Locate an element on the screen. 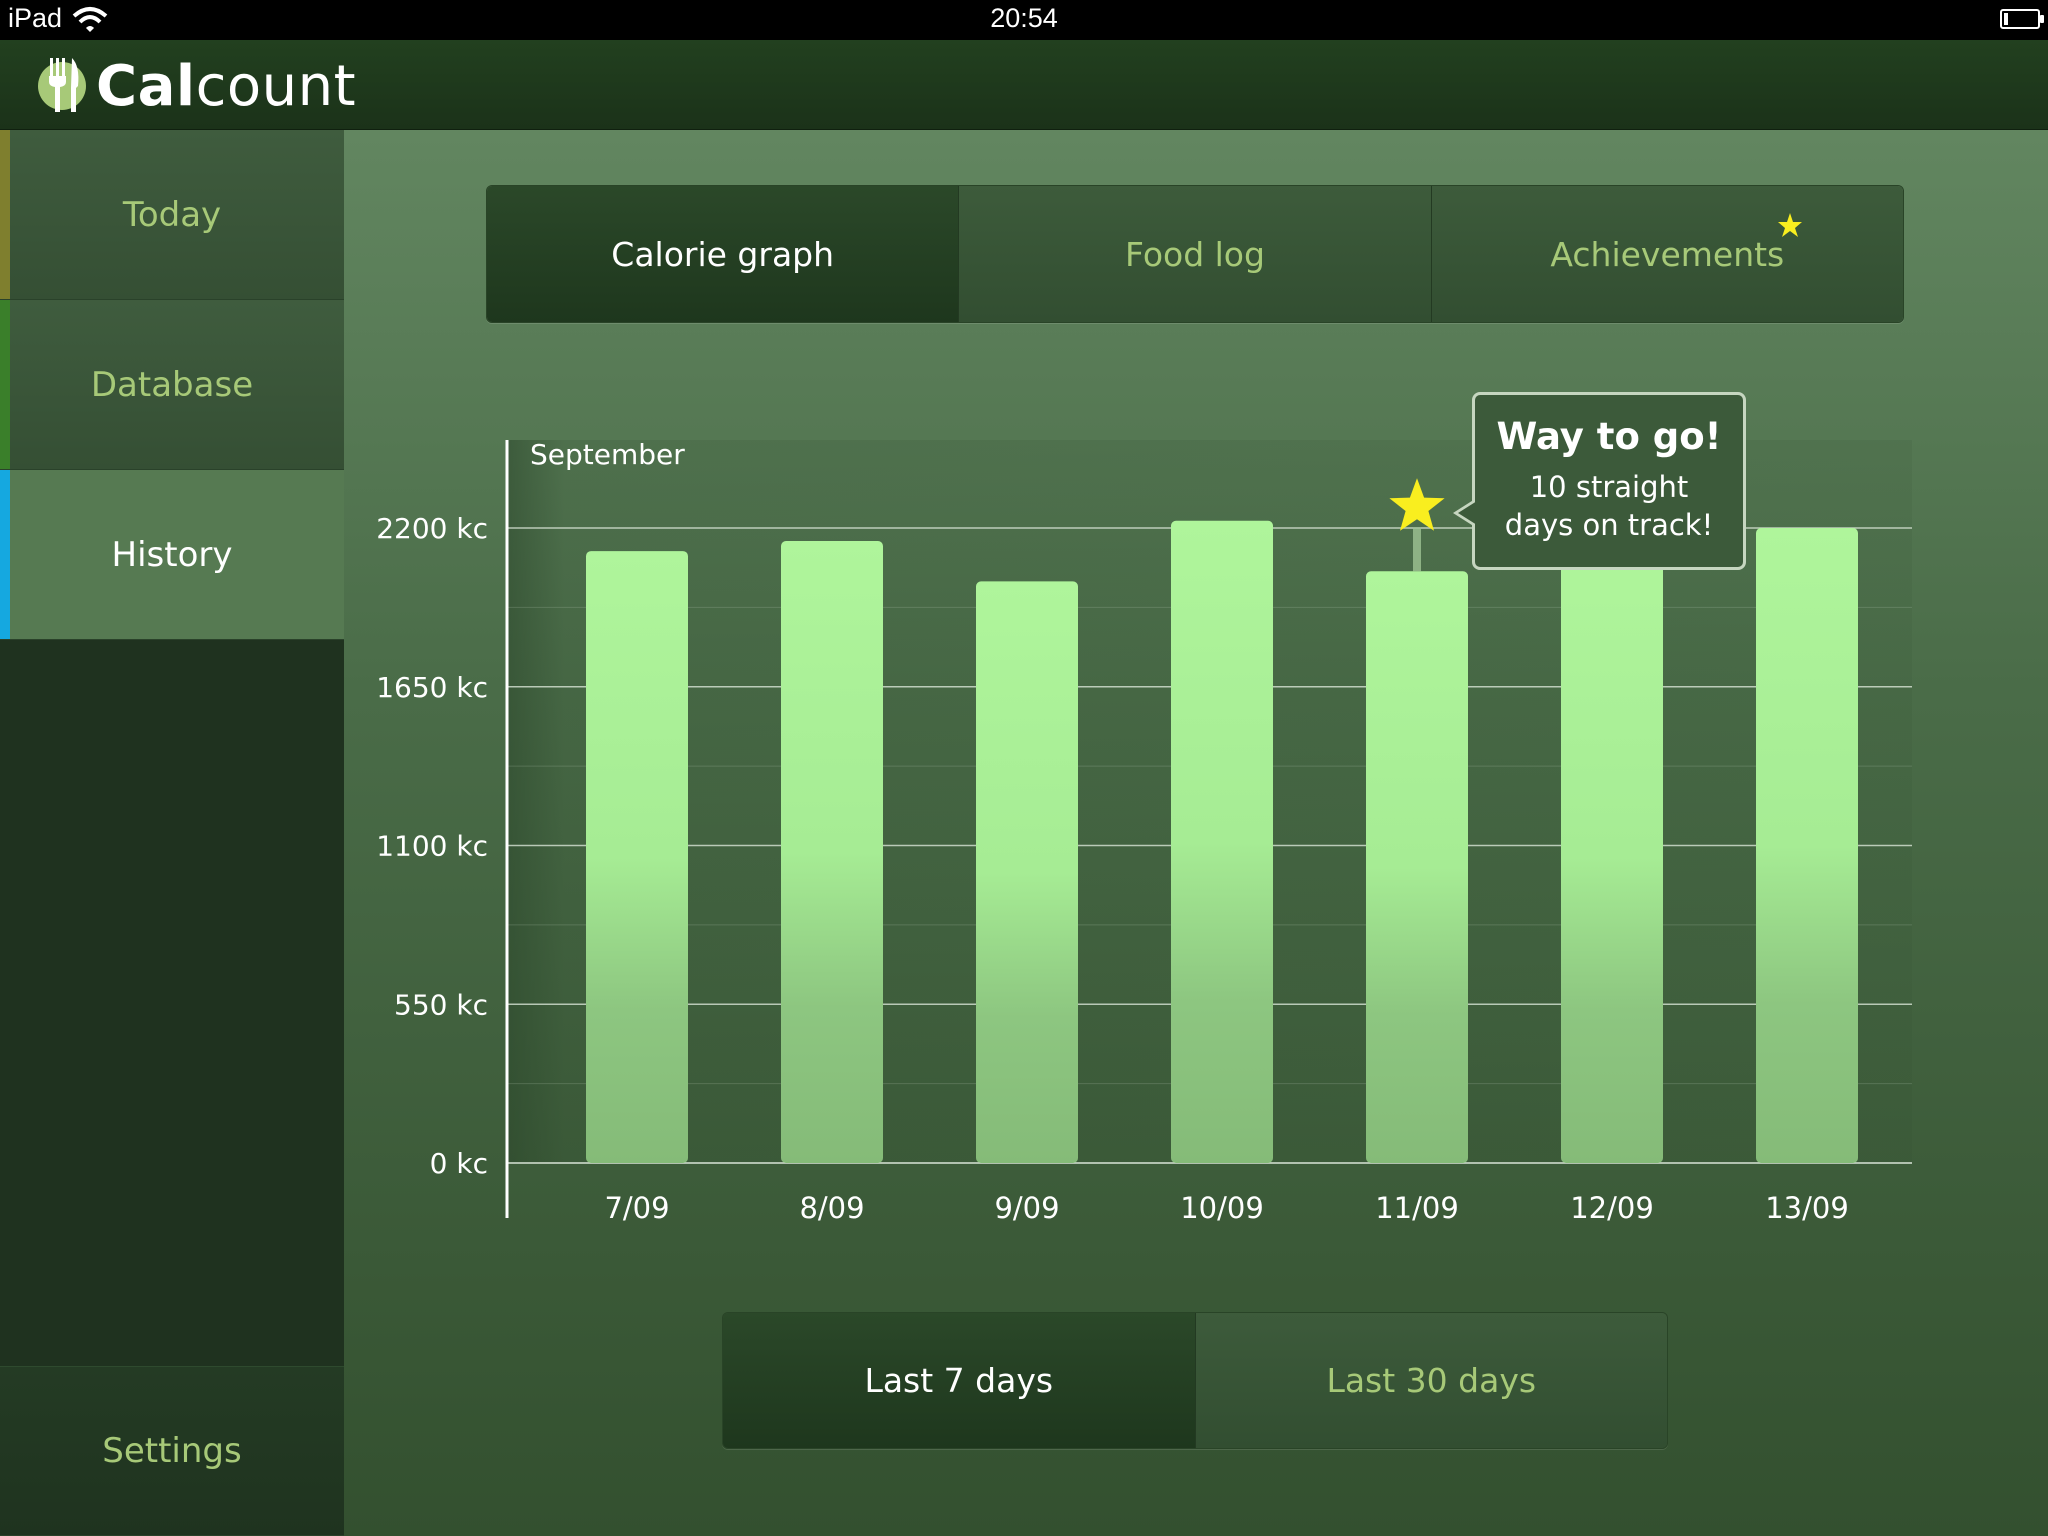 This screenshot has width=2048, height=1536. sidebar-item-history: History is located at coordinates (172, 555).